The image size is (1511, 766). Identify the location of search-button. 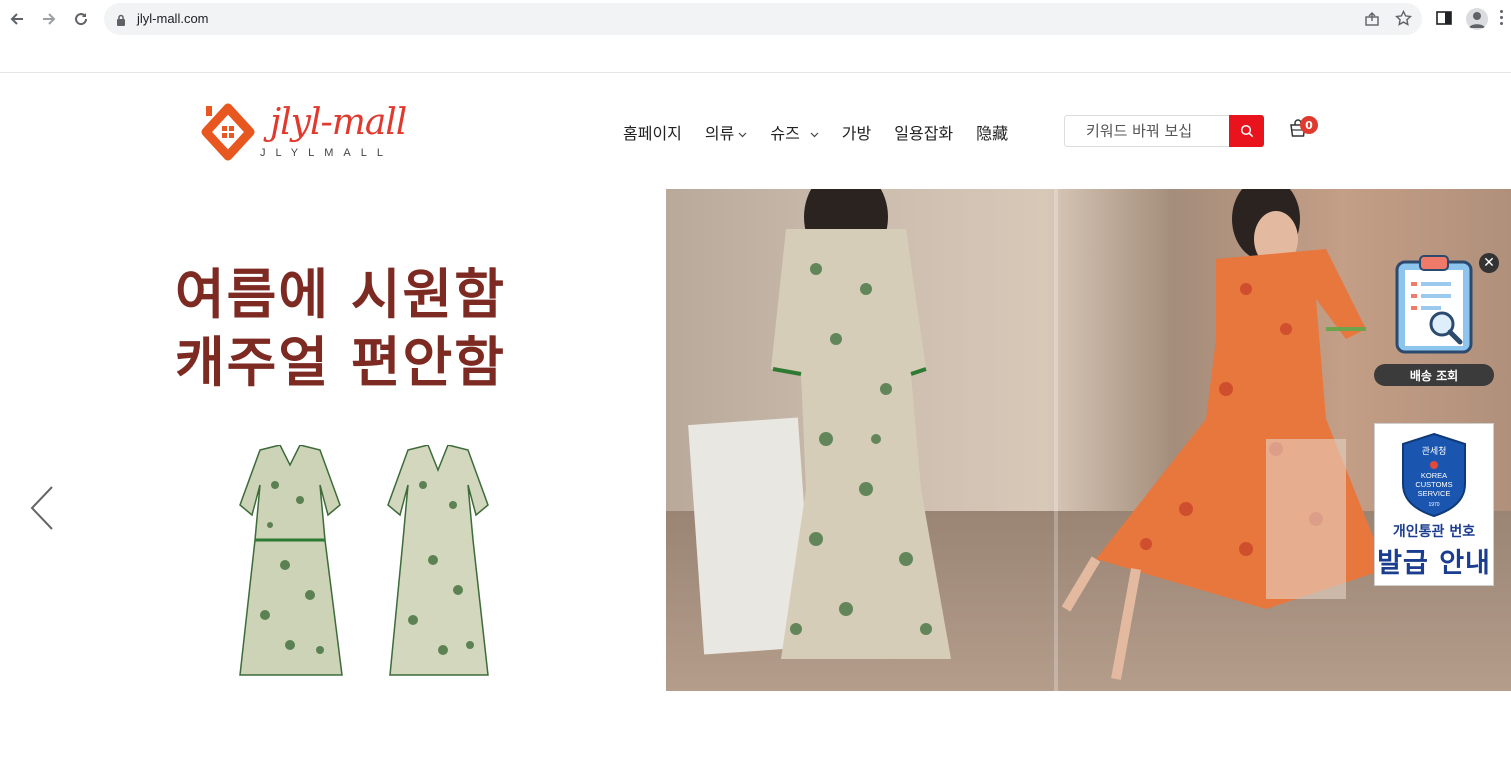
(1246, 131).